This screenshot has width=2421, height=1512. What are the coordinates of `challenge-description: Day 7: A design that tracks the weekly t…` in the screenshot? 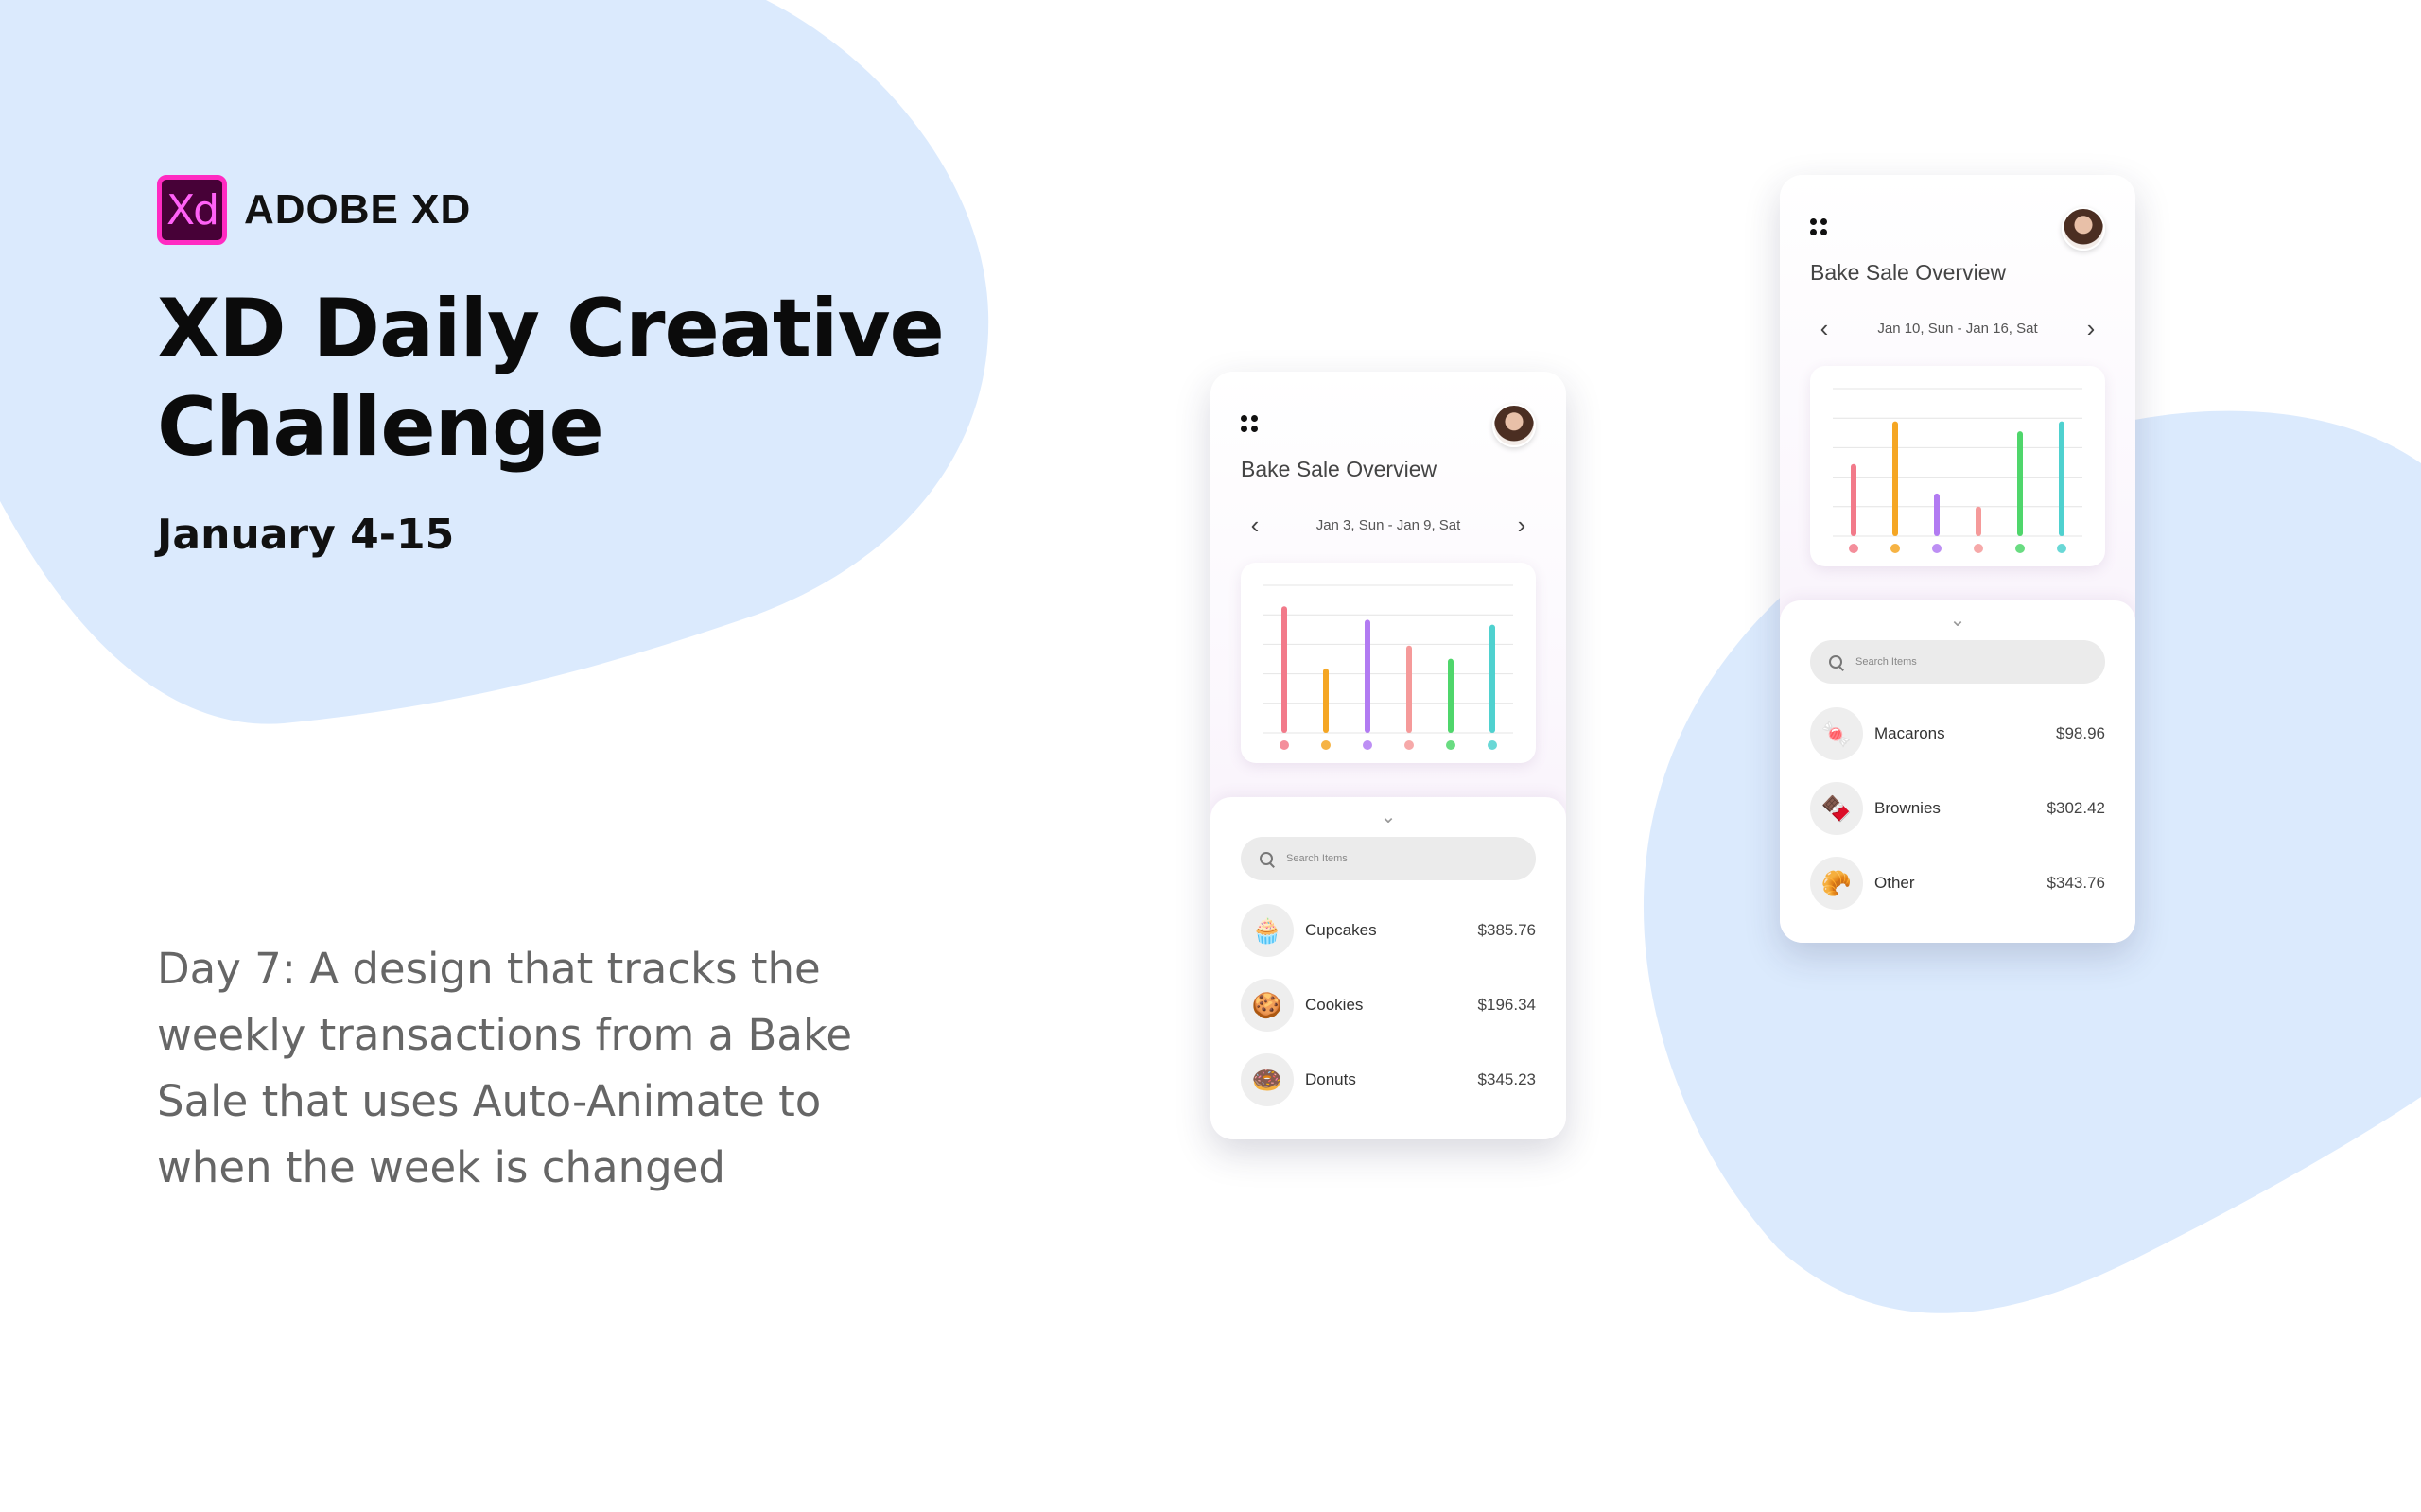 It's located at (505, 1068).